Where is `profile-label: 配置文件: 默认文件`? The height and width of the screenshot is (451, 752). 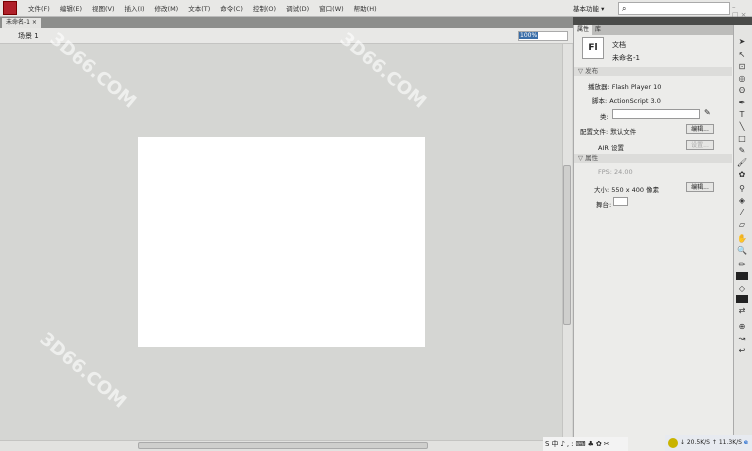 profile-label: 配置文件: 默认文件 is located at coordinates (608, 132).